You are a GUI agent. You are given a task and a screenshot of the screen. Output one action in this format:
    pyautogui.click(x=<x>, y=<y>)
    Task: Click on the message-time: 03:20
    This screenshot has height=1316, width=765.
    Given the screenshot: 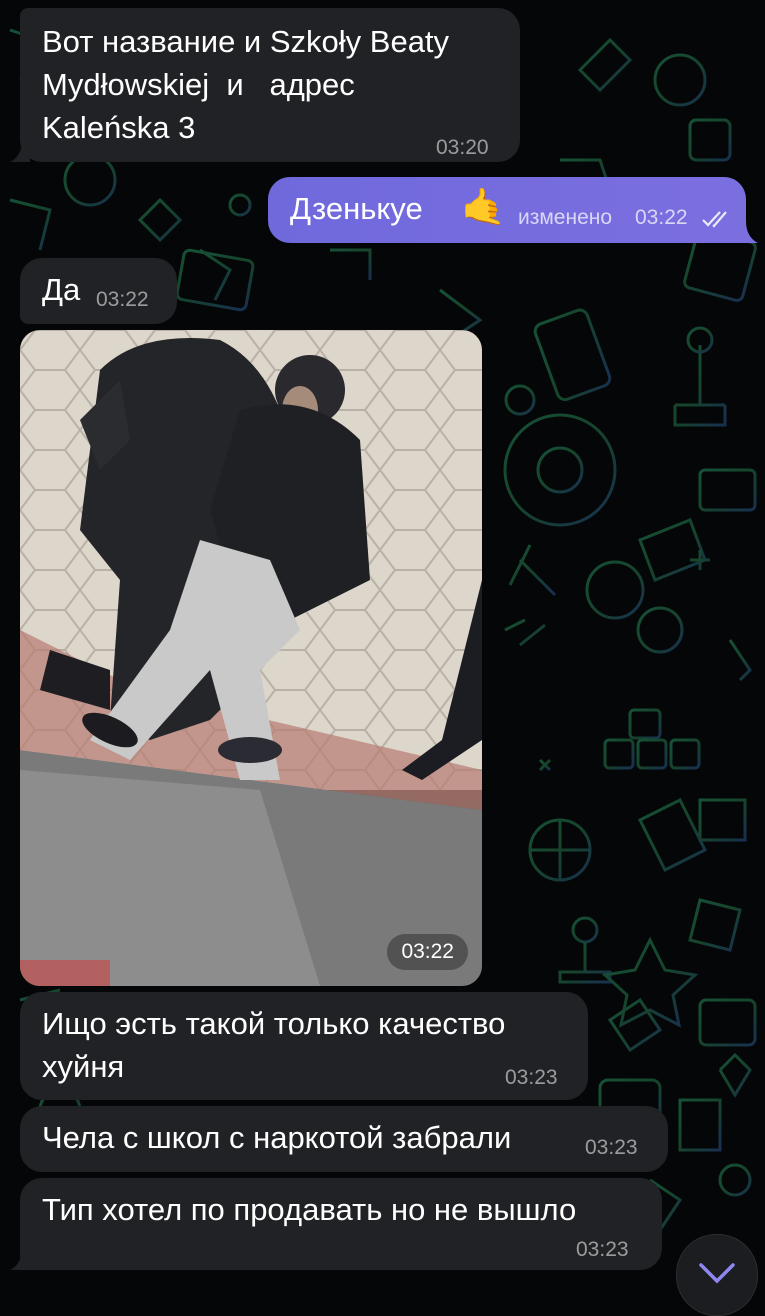 What is the action you would take?
    pyautogui.click(x=462, y=147)
    